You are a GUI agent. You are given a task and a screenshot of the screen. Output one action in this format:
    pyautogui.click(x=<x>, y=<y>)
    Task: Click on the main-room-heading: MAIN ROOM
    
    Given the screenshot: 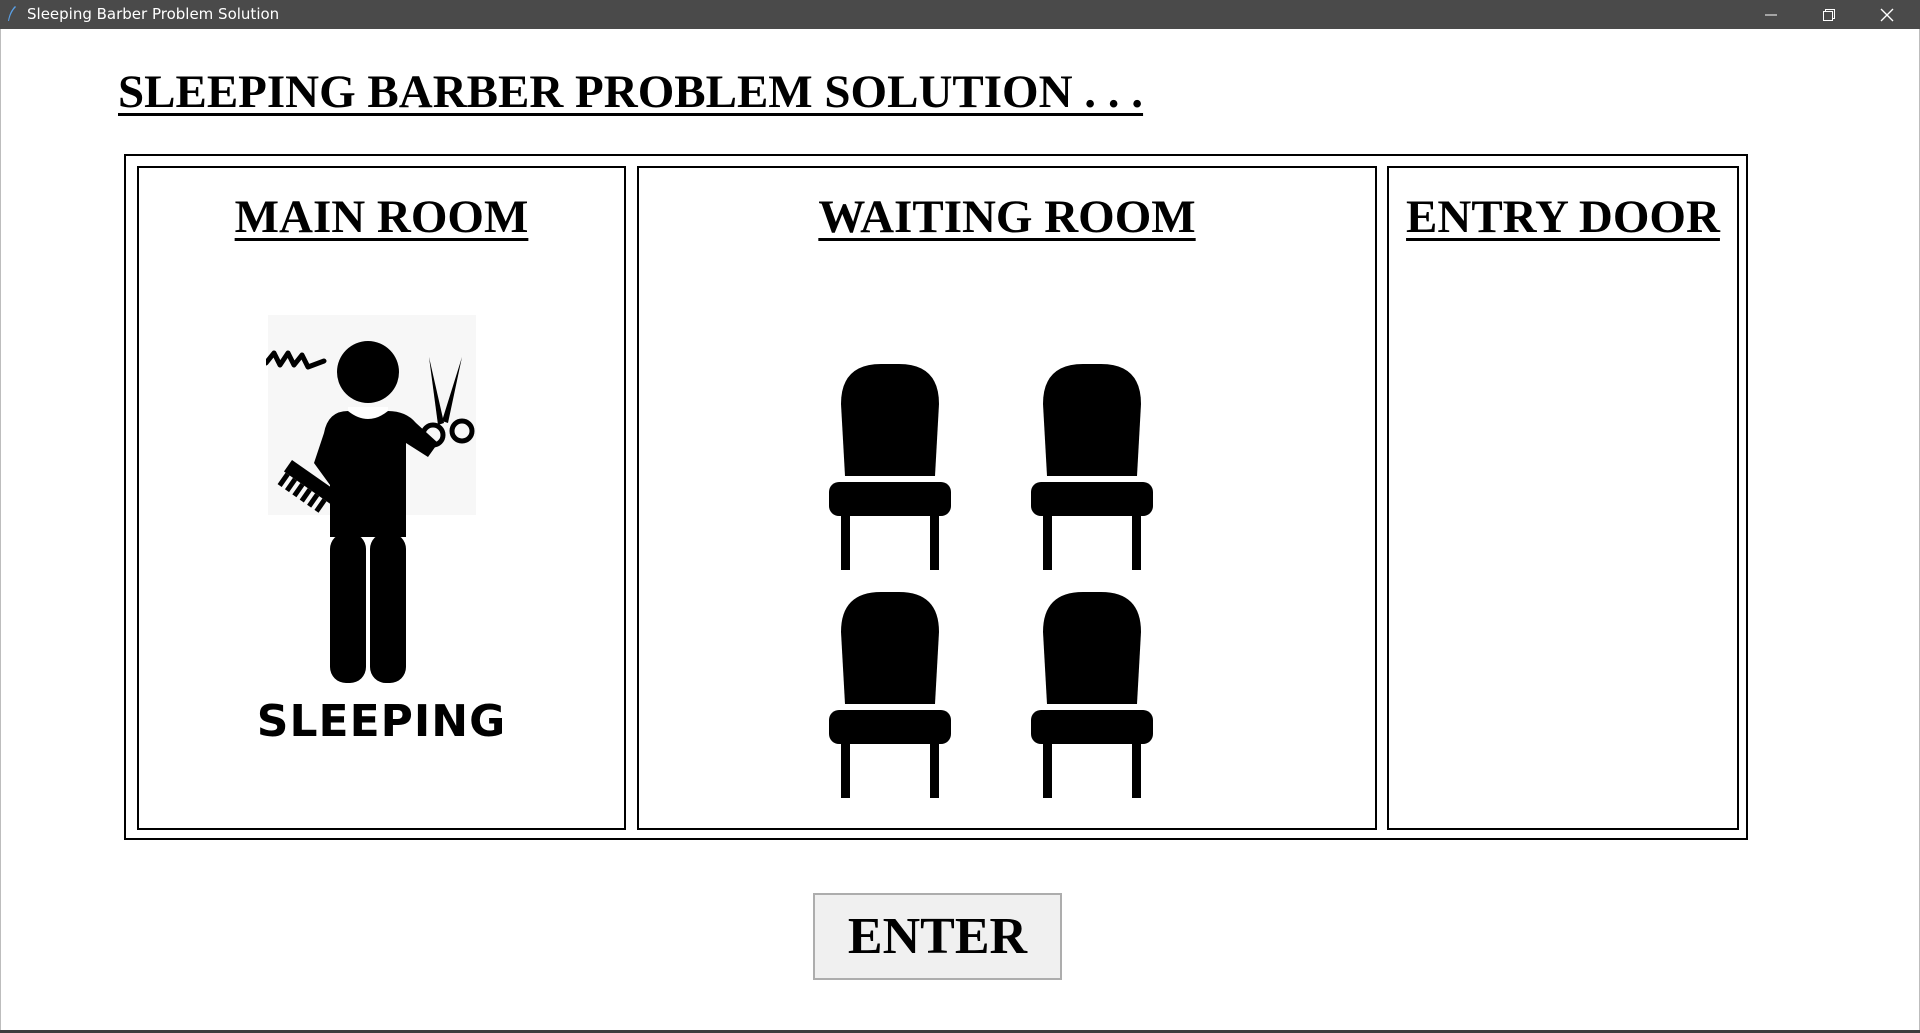 What is the action you would take?
    pyautogui.click(x=381, y=217)
    